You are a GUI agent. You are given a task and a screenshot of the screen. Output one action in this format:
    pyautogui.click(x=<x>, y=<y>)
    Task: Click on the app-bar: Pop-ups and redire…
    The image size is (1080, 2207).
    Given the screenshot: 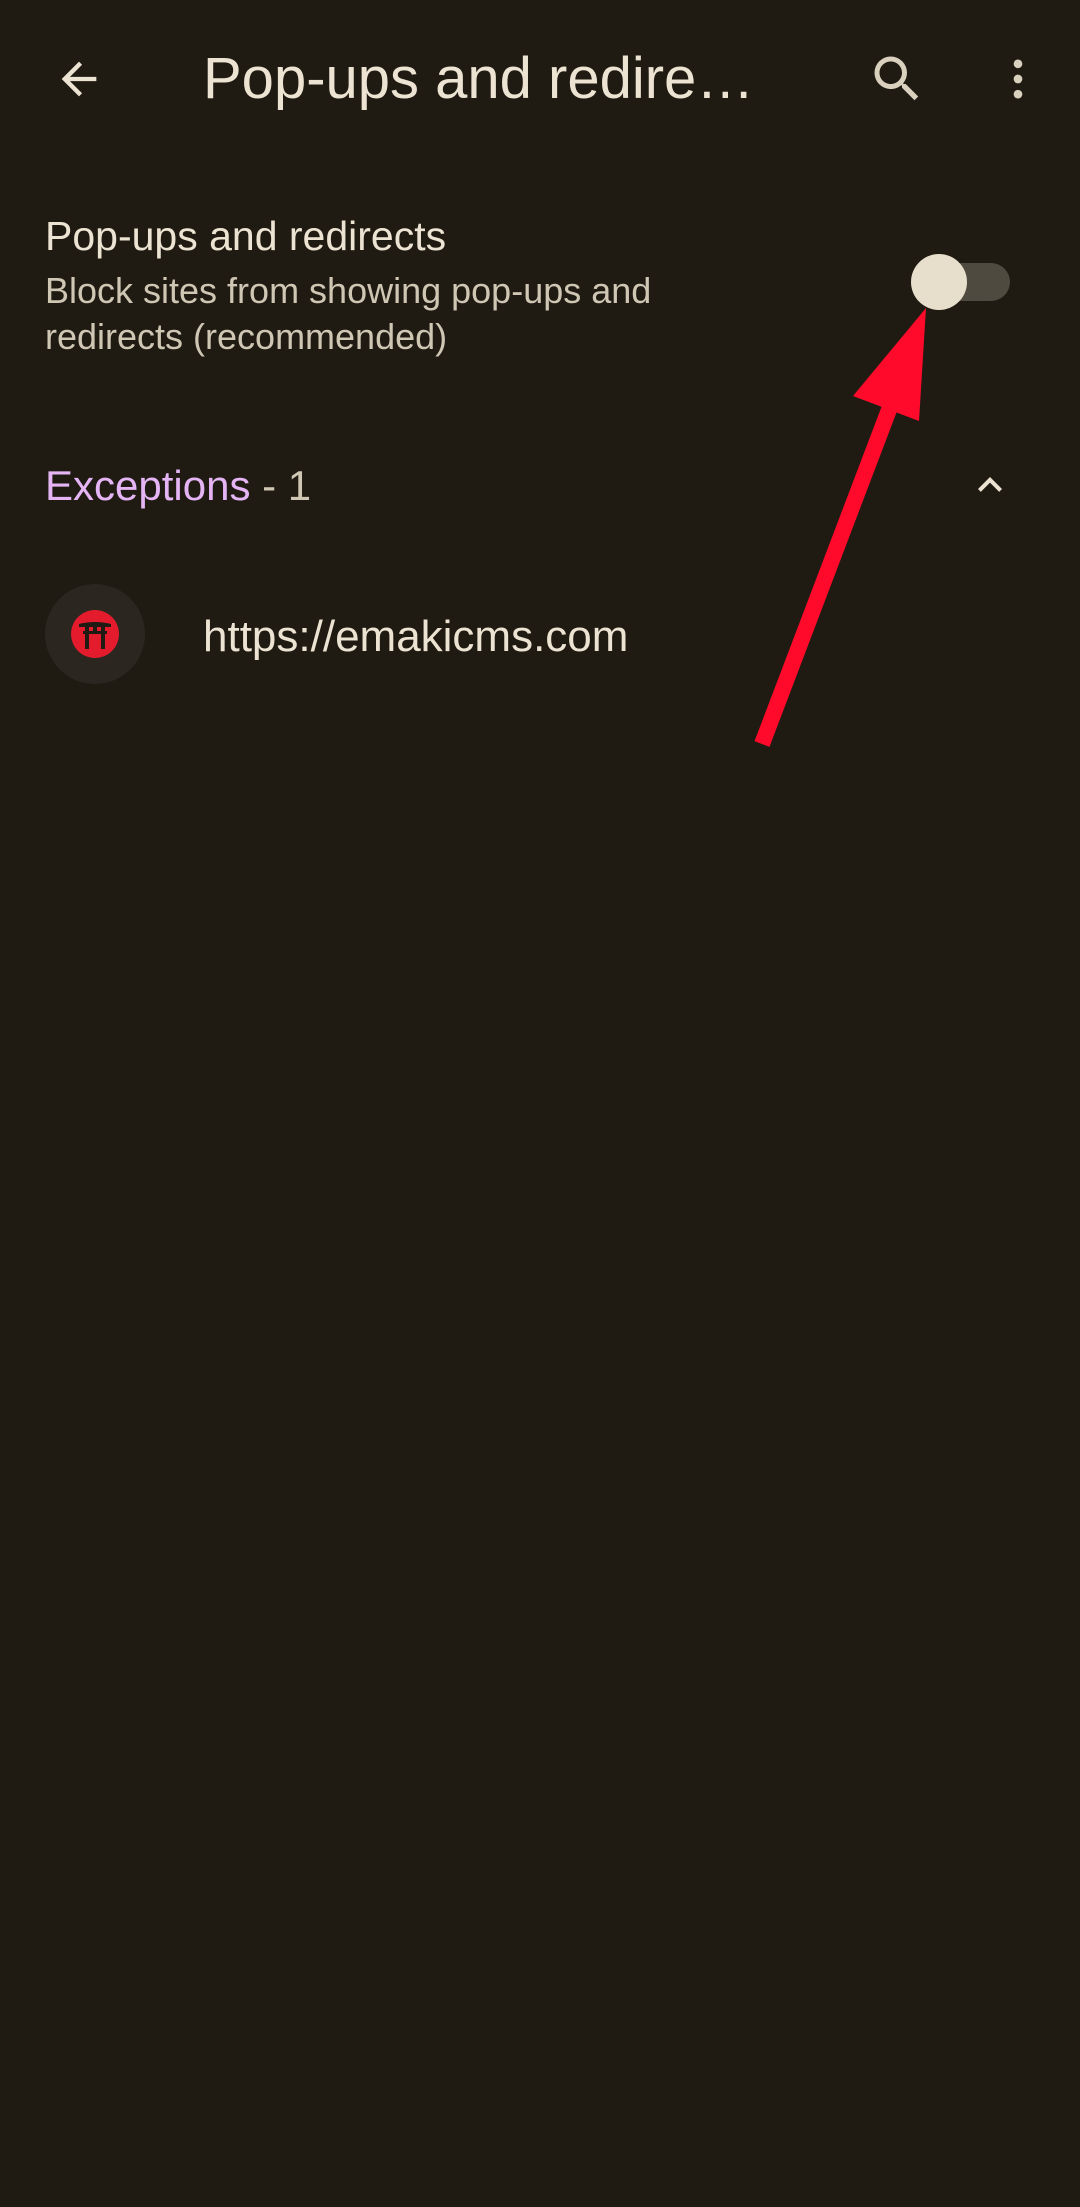 What is the action you would take?
    pyautogui.click(x=540, y=79)
    